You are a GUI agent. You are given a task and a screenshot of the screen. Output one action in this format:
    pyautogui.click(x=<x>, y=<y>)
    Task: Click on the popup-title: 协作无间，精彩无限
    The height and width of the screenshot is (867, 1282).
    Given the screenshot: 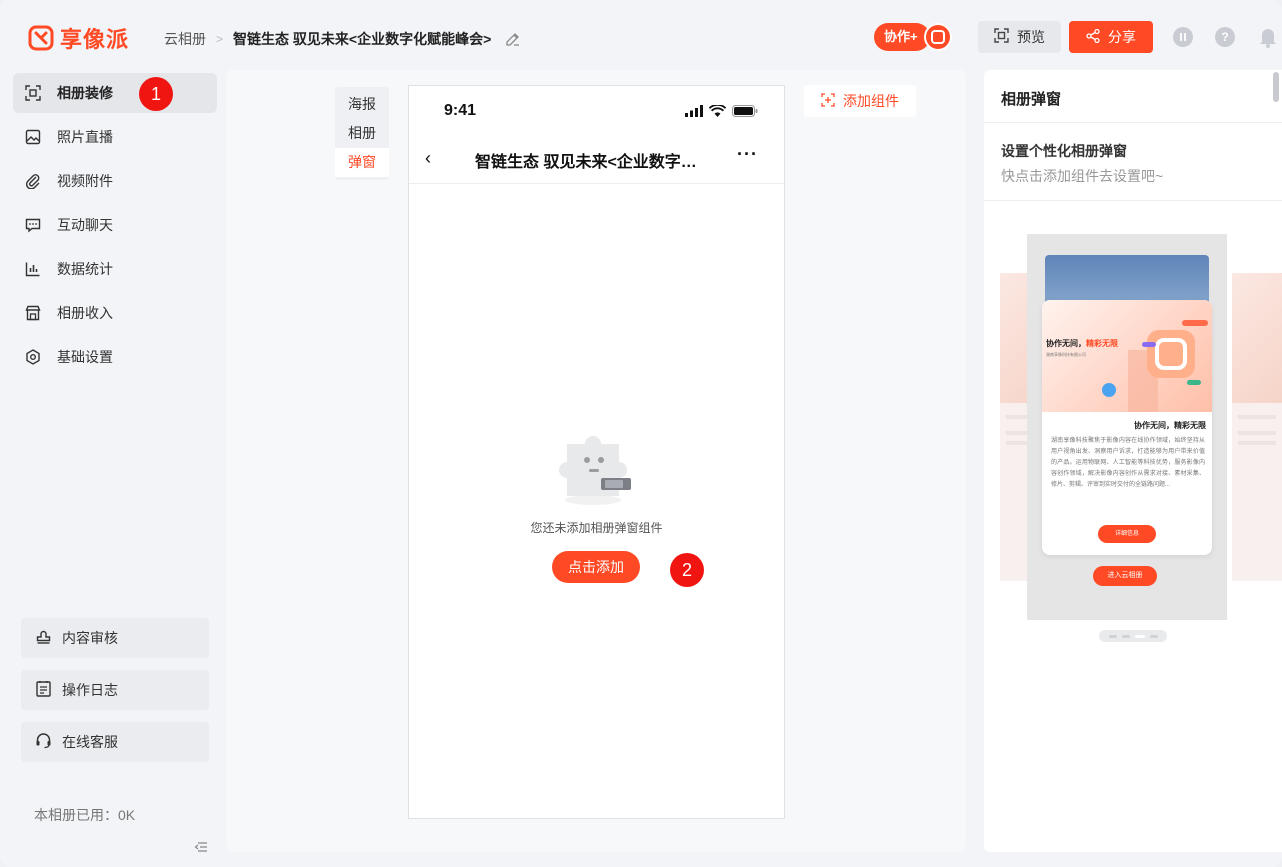 What is the action you would take?
    pyautogui.click(x=1170, y=425)
    